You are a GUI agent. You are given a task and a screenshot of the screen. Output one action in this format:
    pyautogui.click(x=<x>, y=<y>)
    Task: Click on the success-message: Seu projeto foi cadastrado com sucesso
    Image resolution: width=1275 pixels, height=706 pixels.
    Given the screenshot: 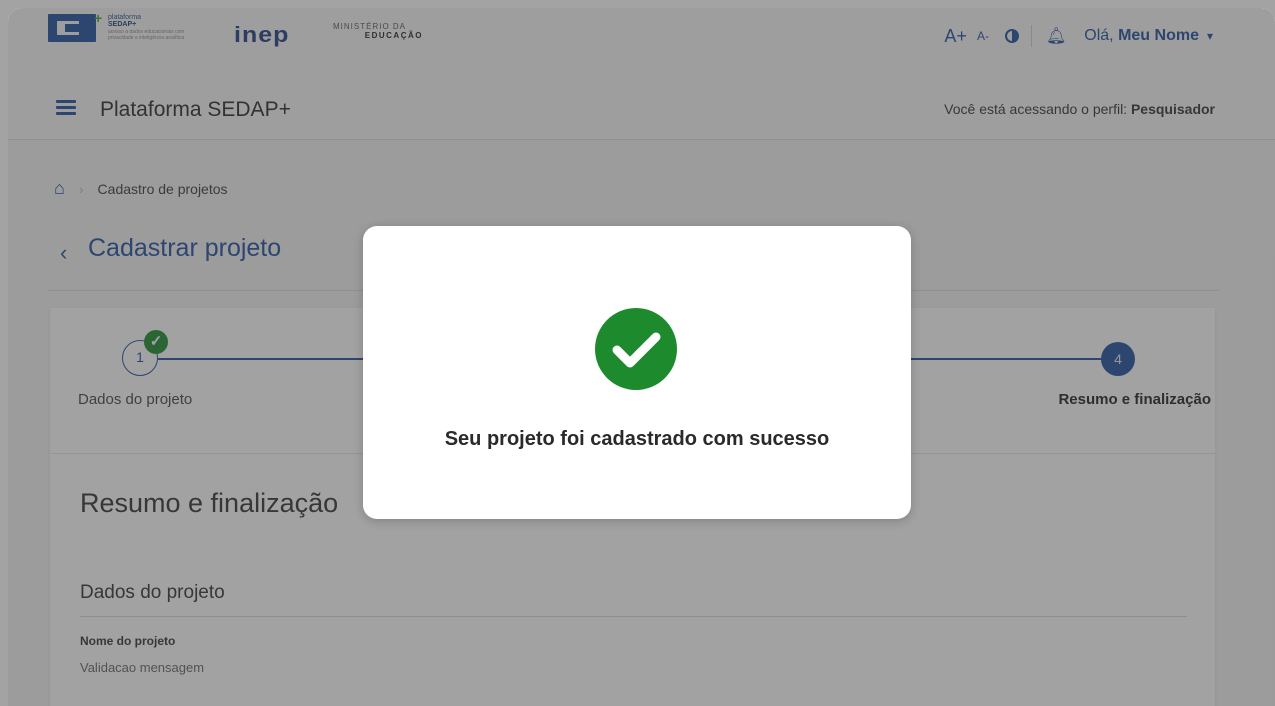 What is the action you would take?
    pyautogui.click(x=637, y=439)
    